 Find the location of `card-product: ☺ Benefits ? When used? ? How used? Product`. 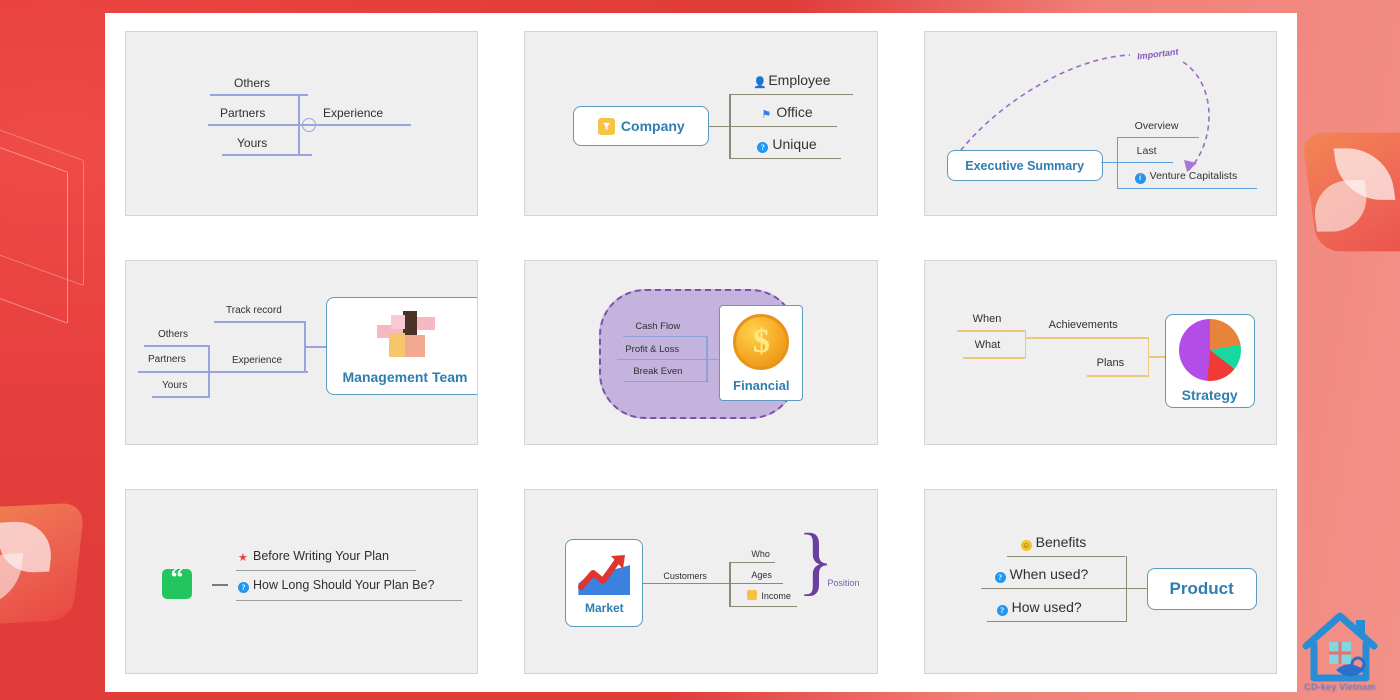

card-product: ☺ Benefits ? When used? ? How used? Product is located at coordinates (1100, 581).